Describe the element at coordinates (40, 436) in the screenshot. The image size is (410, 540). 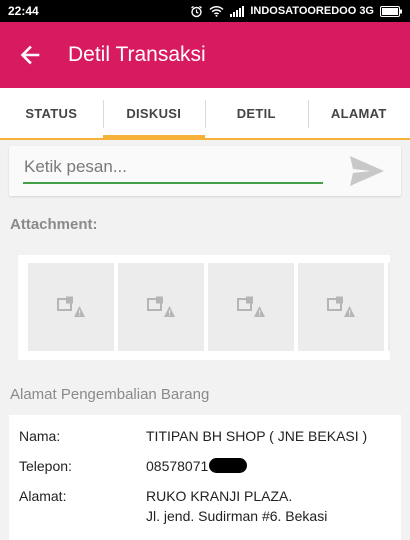
I see `name-label: Nama:` at that location.